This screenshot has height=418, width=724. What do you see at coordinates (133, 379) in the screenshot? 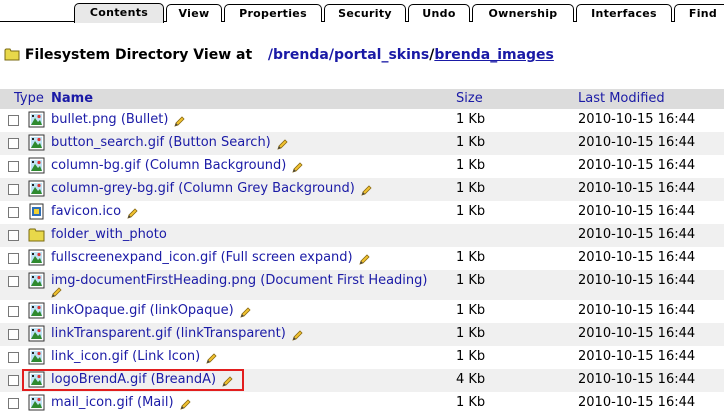
I see `file-link: logoBrendA.gif (BreandA)` at bounding box center [133, 379].